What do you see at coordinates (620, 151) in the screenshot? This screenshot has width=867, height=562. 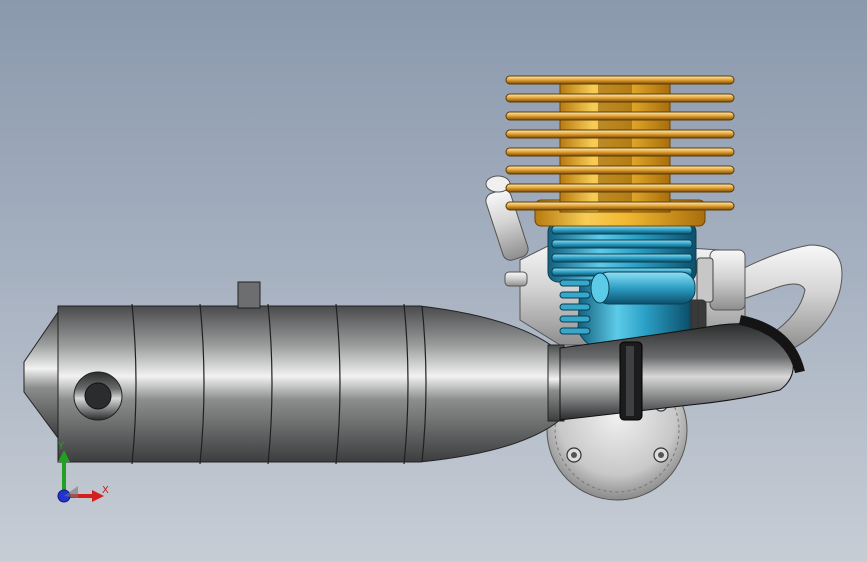 I see `cylinder-head` at bounding box center [620, 151].